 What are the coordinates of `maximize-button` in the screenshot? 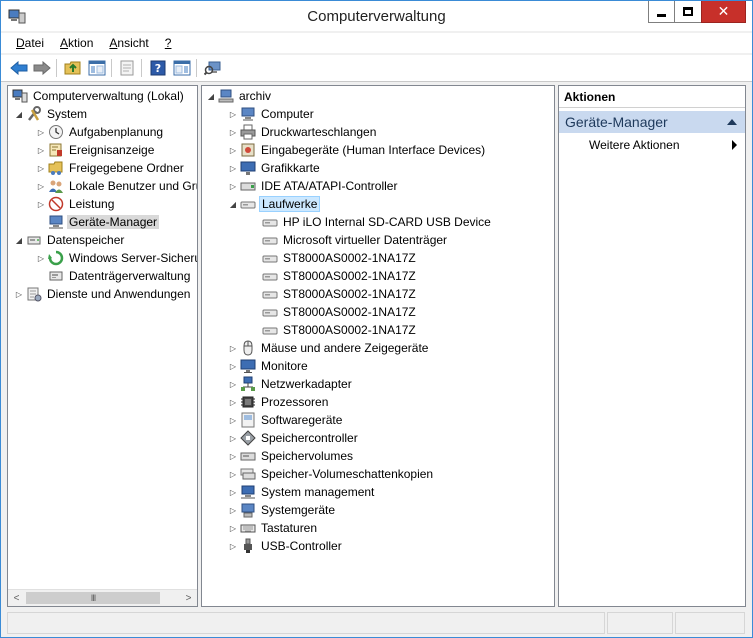 It's located at (688, 12).